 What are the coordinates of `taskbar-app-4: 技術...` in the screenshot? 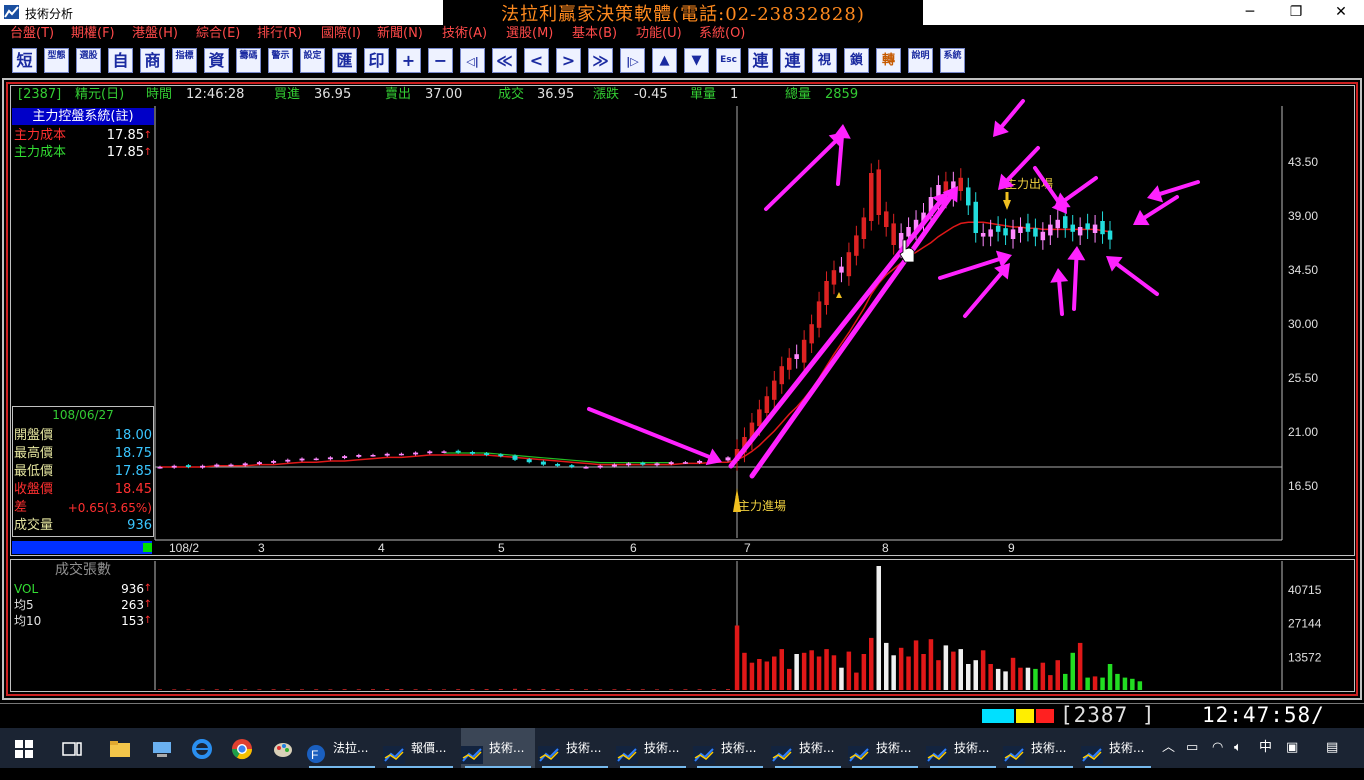 It's located at (653, 748).